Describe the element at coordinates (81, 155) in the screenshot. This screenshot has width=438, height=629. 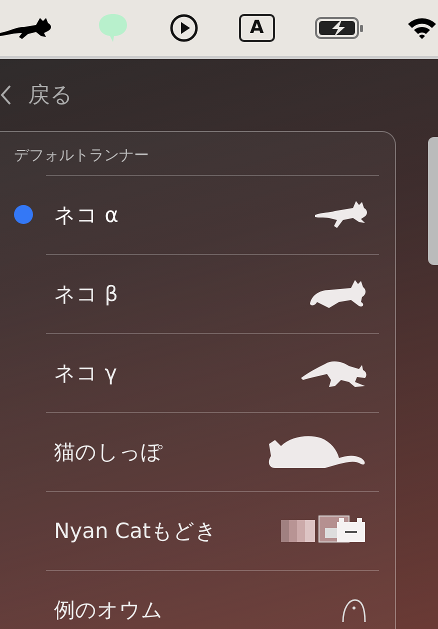
I see `section-title: デフォルトランナー` at that location.